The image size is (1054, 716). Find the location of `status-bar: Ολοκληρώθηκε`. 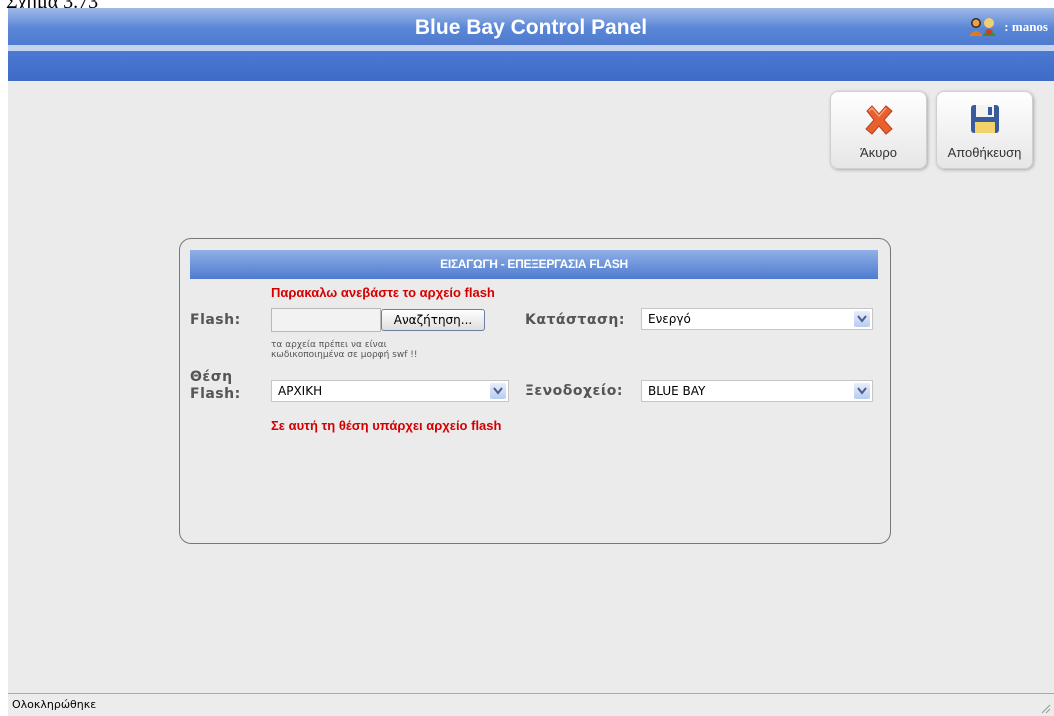

status-bar: Ολοκληρώθηκε is located at coordinates (531, 704).